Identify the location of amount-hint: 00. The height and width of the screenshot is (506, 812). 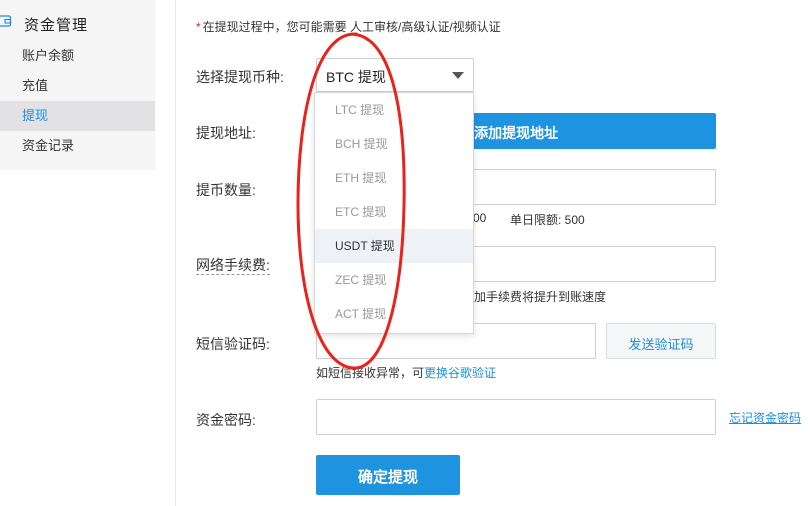
(480, 218).